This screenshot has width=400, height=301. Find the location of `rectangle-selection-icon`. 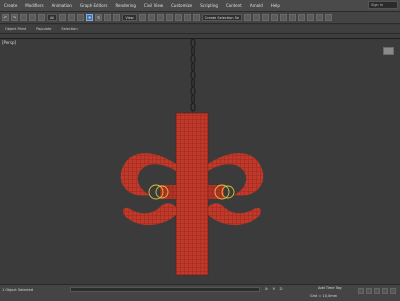

rectangle-selection-icon is located at coordinates (81, 17).